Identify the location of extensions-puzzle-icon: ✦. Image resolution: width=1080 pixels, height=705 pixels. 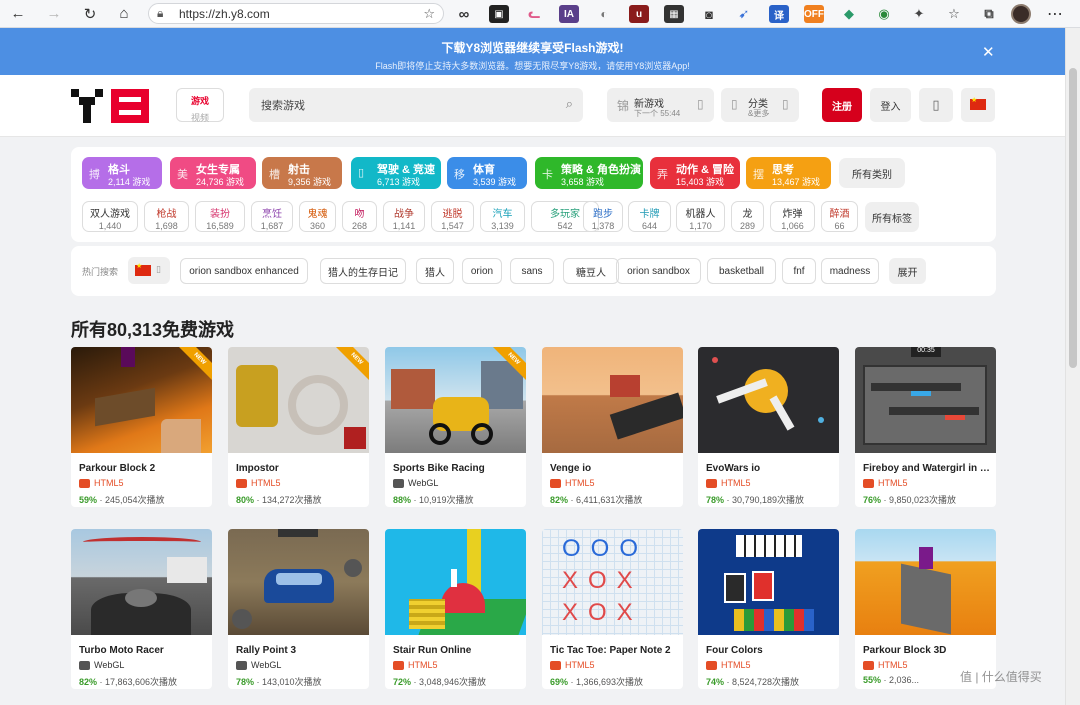
(919, 14).